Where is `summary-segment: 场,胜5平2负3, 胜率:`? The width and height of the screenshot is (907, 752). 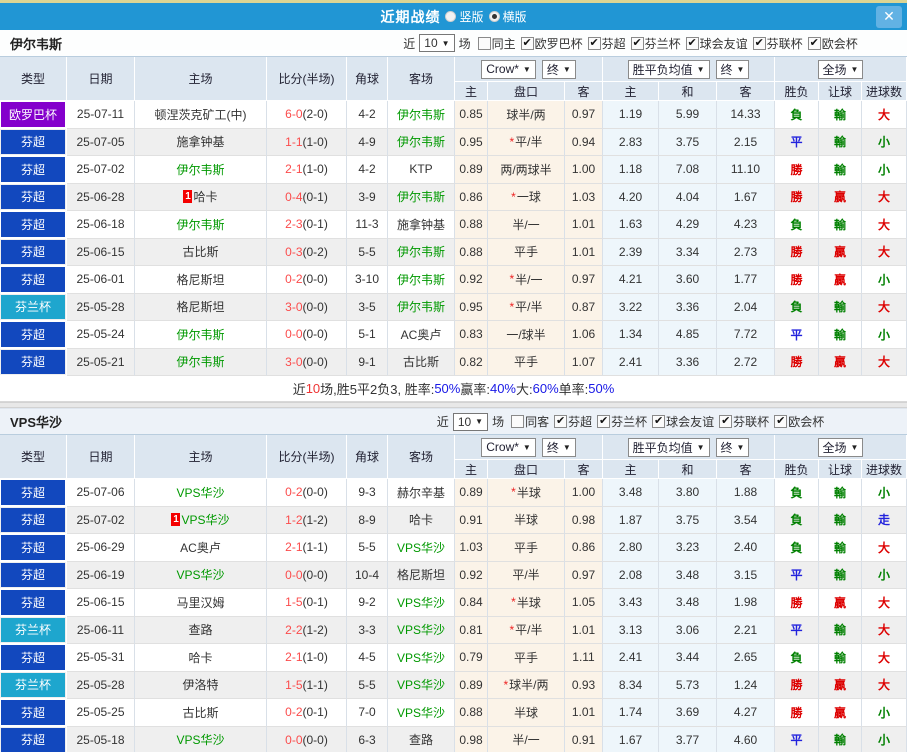
summary-segment: 场,胜5平2负3, 胜率: is located at coordinates (377, 389).